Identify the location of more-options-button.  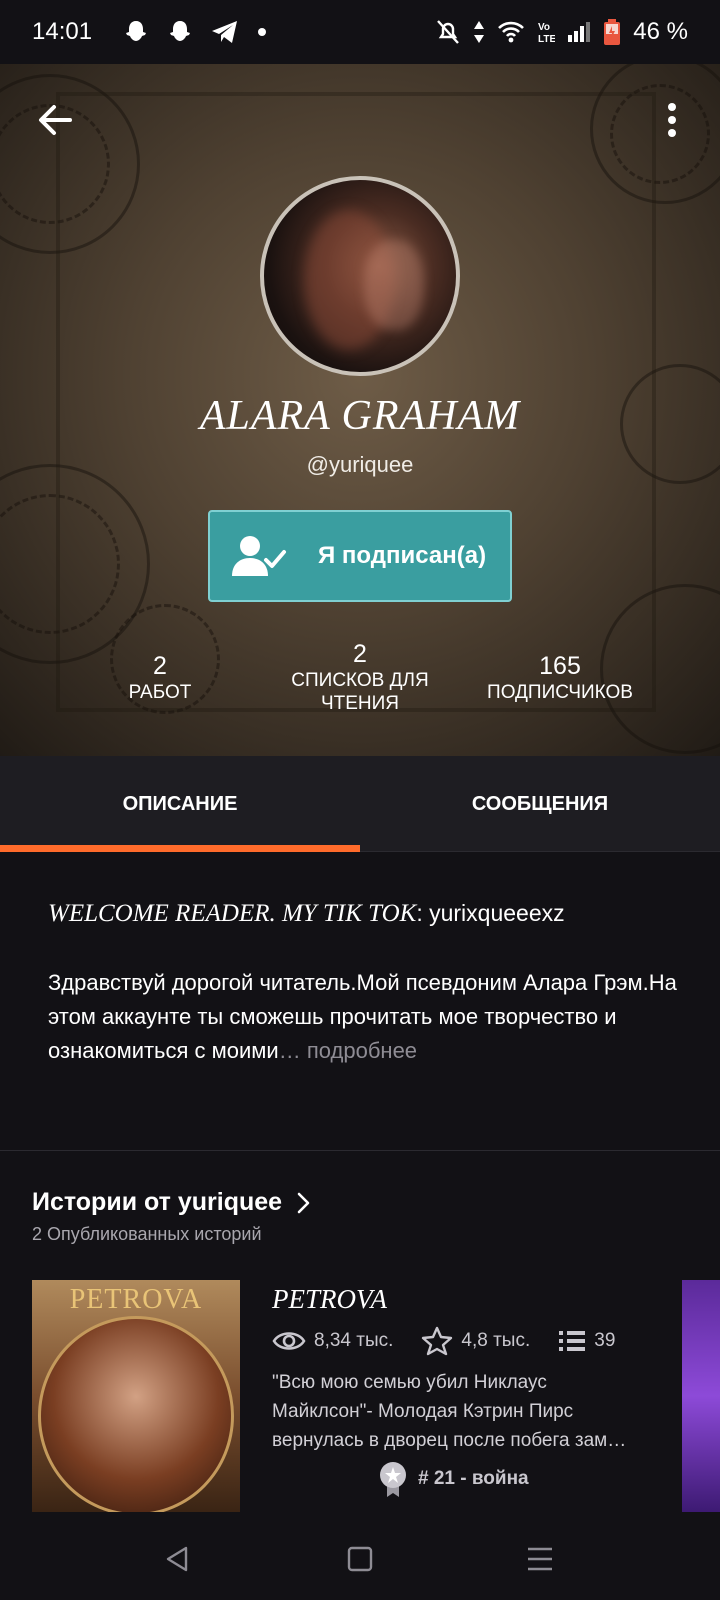
(672, 120).